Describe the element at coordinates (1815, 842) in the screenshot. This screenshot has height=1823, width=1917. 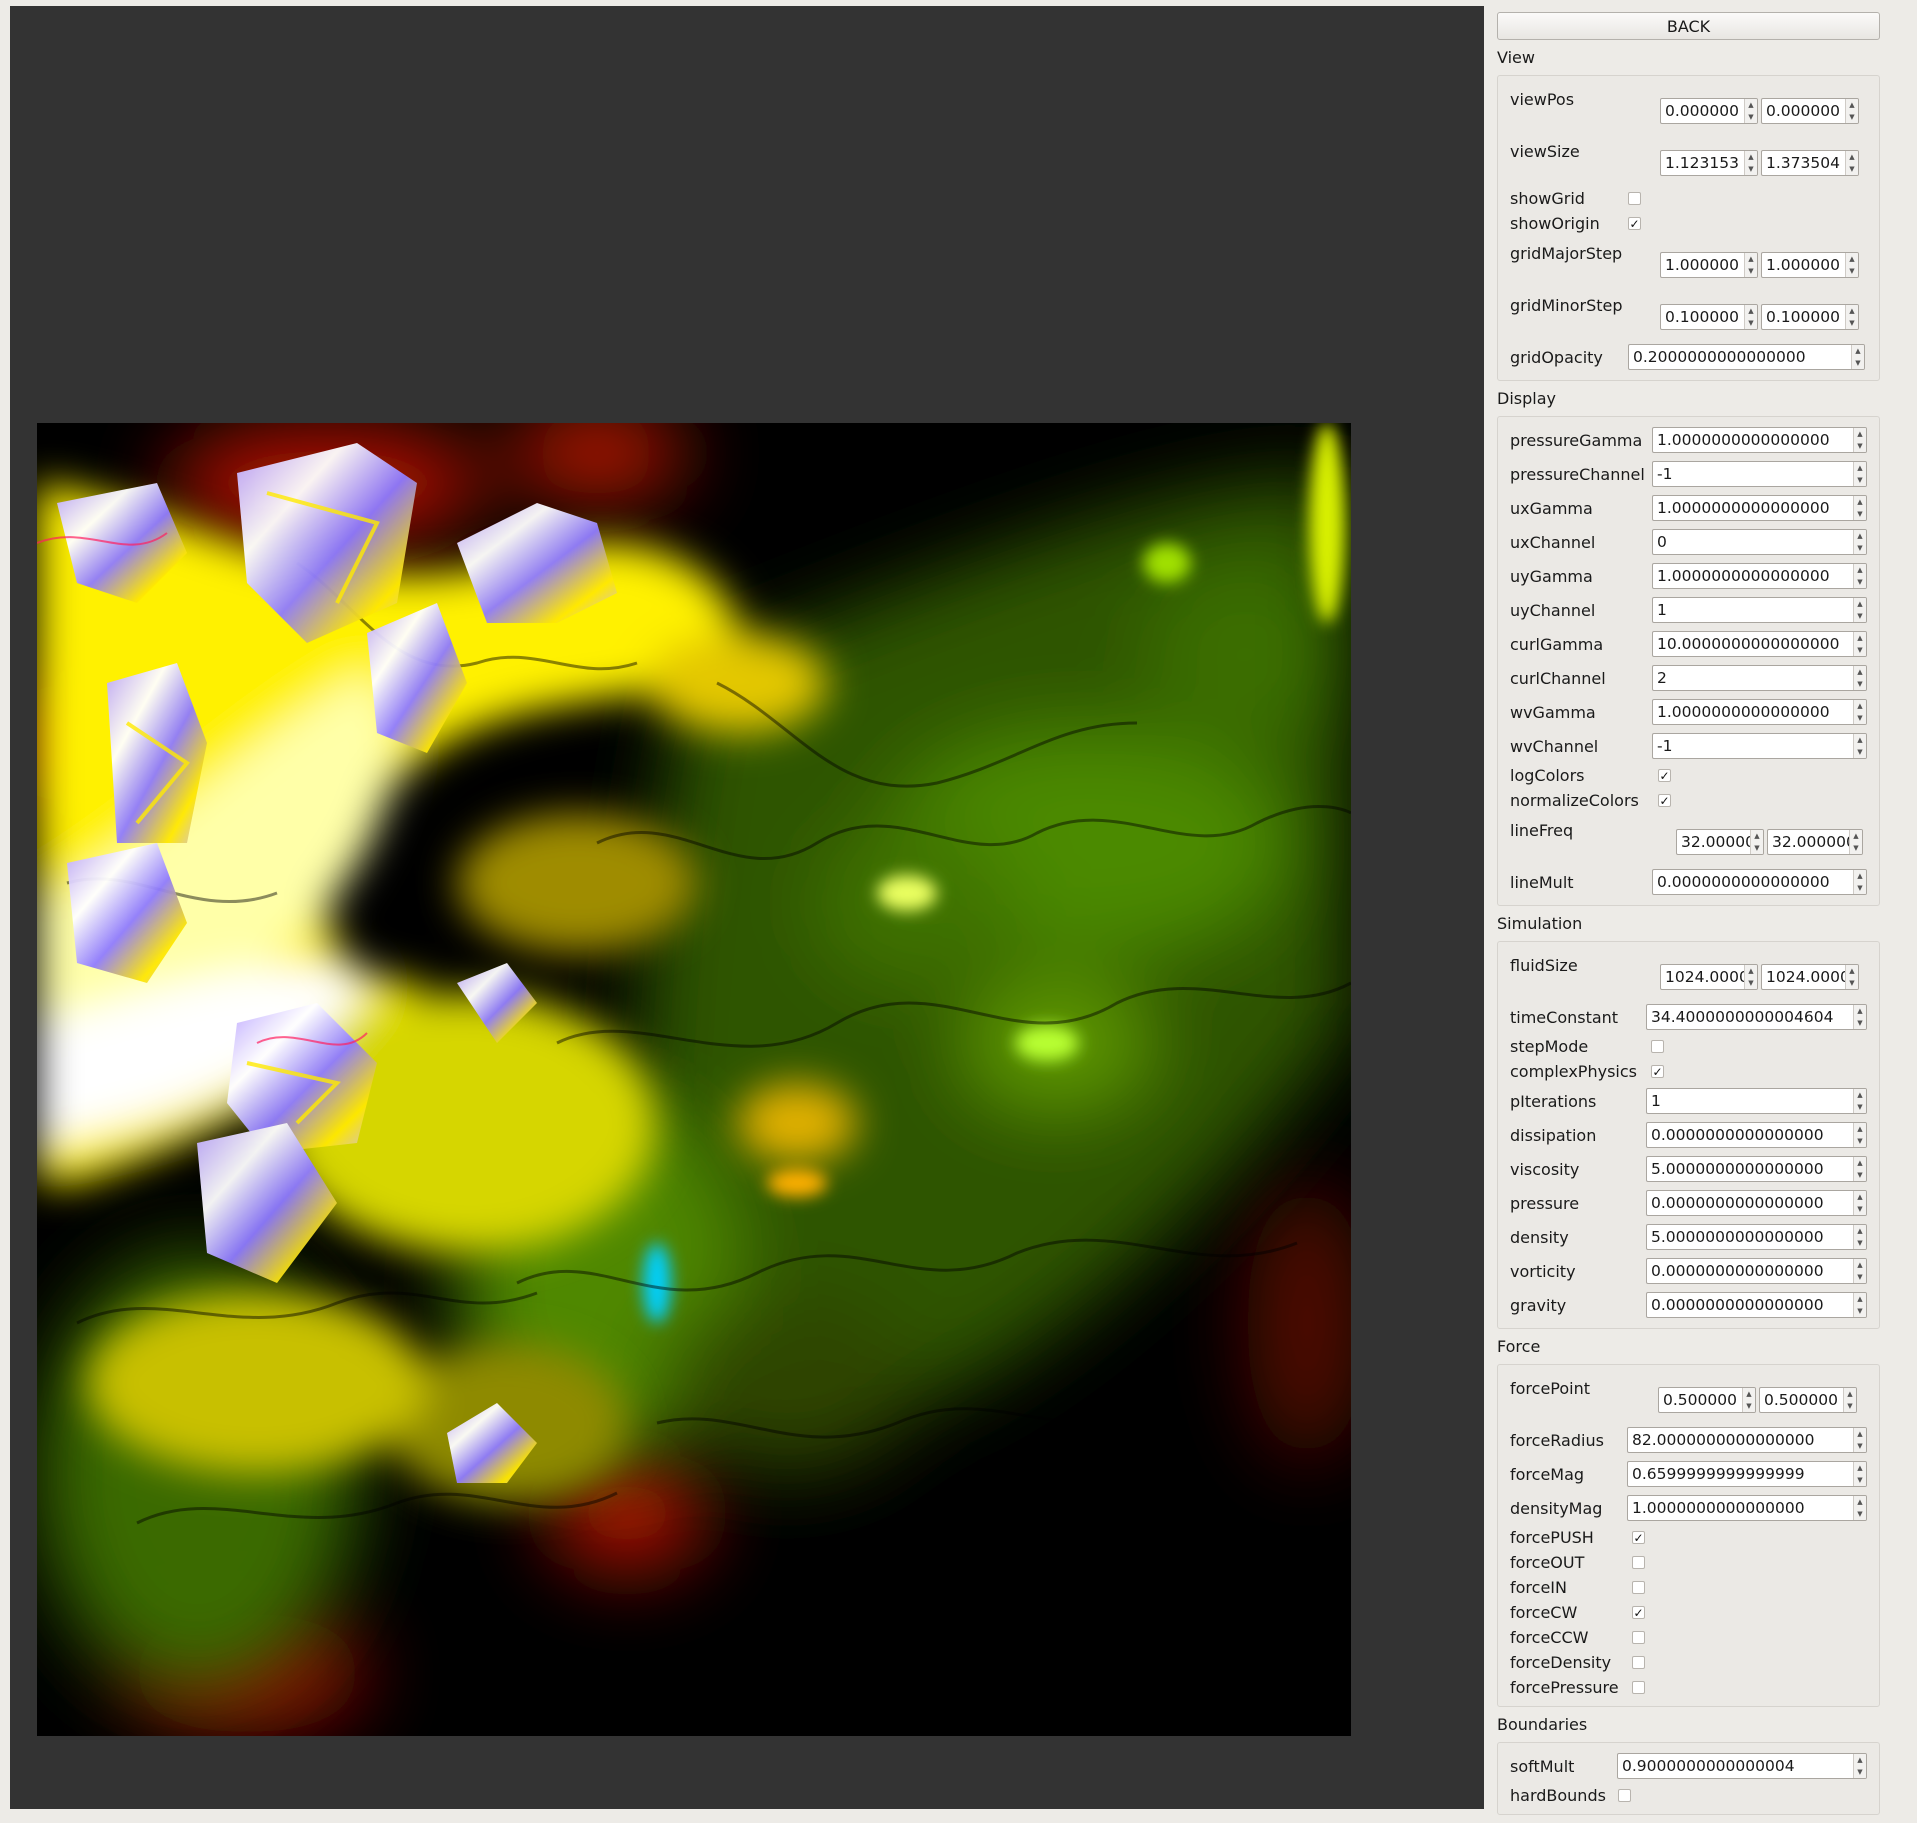
I see `linefreq-y-input: 32.000000 ▲ ▼` at that location.